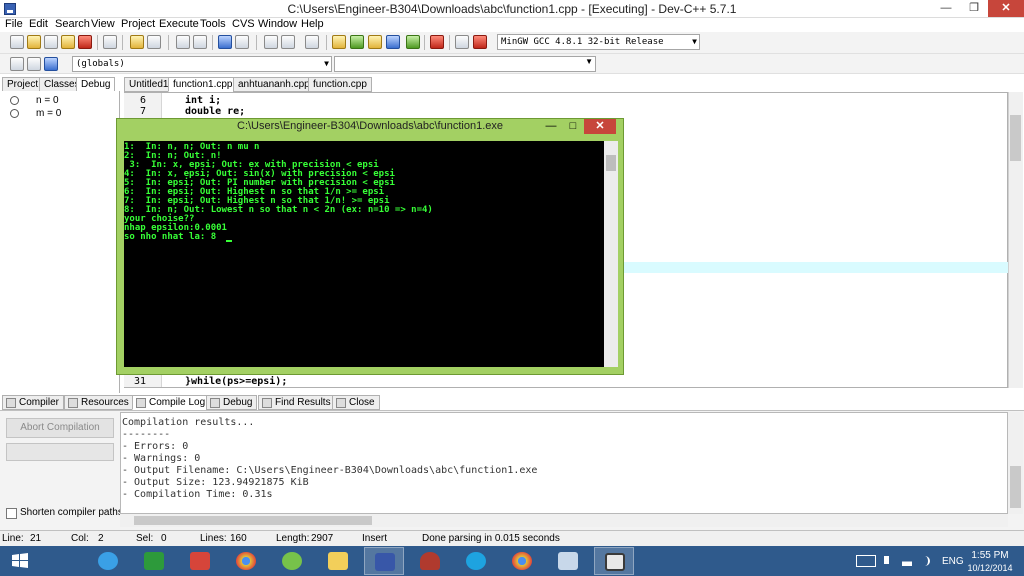 The width and height of the screenshot is (1024, 576). I want to click on tab-project: Project, so click(23, 84).